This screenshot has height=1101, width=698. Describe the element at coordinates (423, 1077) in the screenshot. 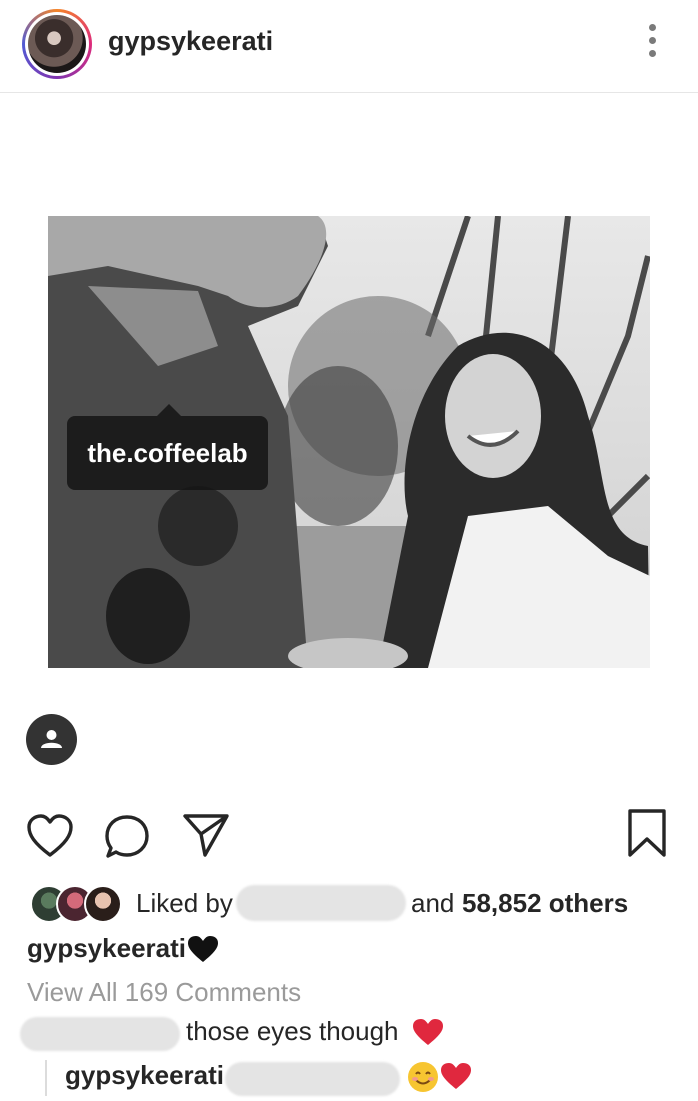

I see `smiling-face-emoji-icon` at that location.